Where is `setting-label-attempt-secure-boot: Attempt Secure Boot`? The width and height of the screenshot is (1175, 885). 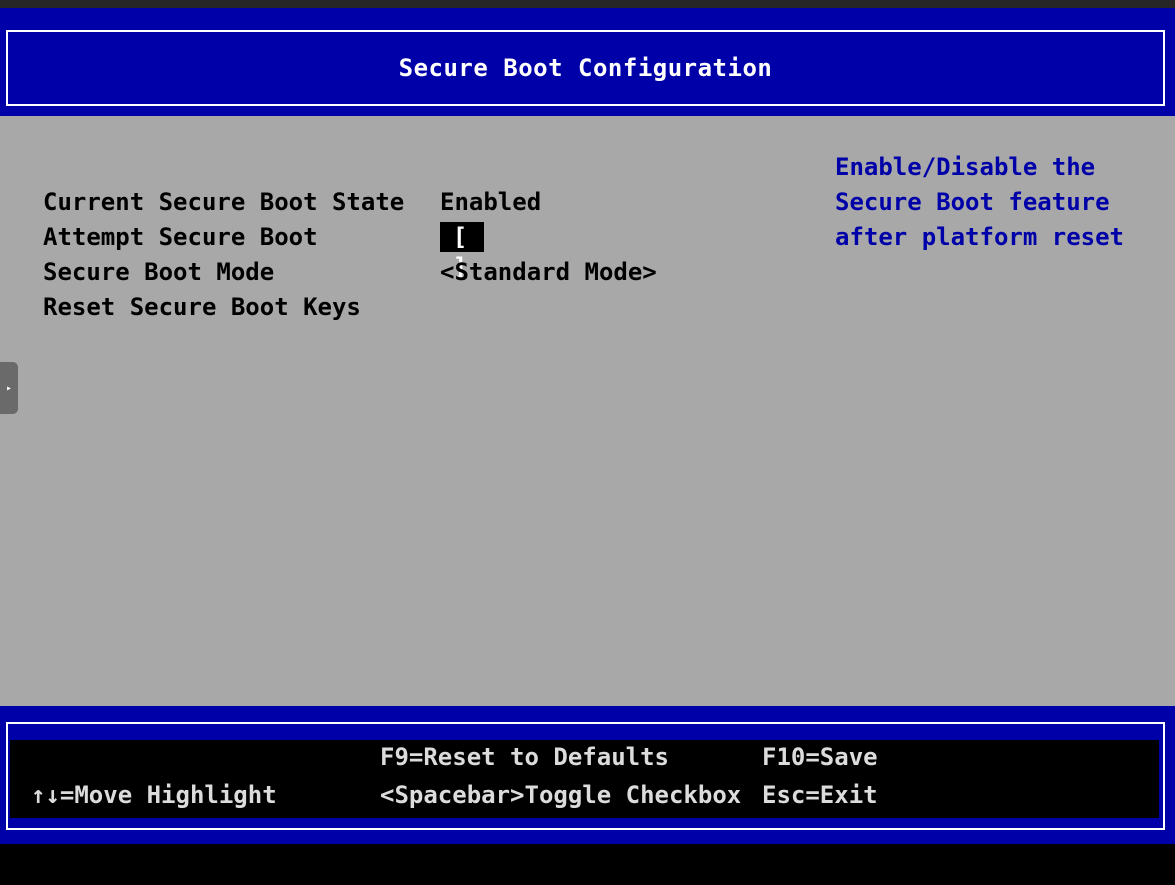 setting-label-attempt-secure-boot: Attempt Secure Boot is located at coordinates (180, 237).